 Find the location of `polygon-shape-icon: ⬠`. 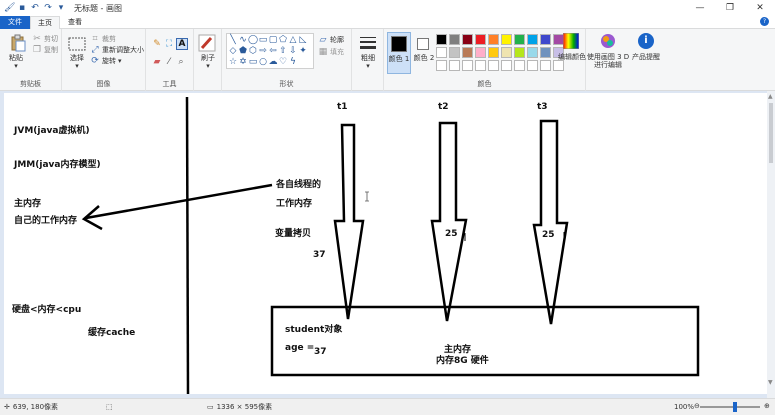

polygon-shape-icon: ⬠ is located at coordinates (283, 40).